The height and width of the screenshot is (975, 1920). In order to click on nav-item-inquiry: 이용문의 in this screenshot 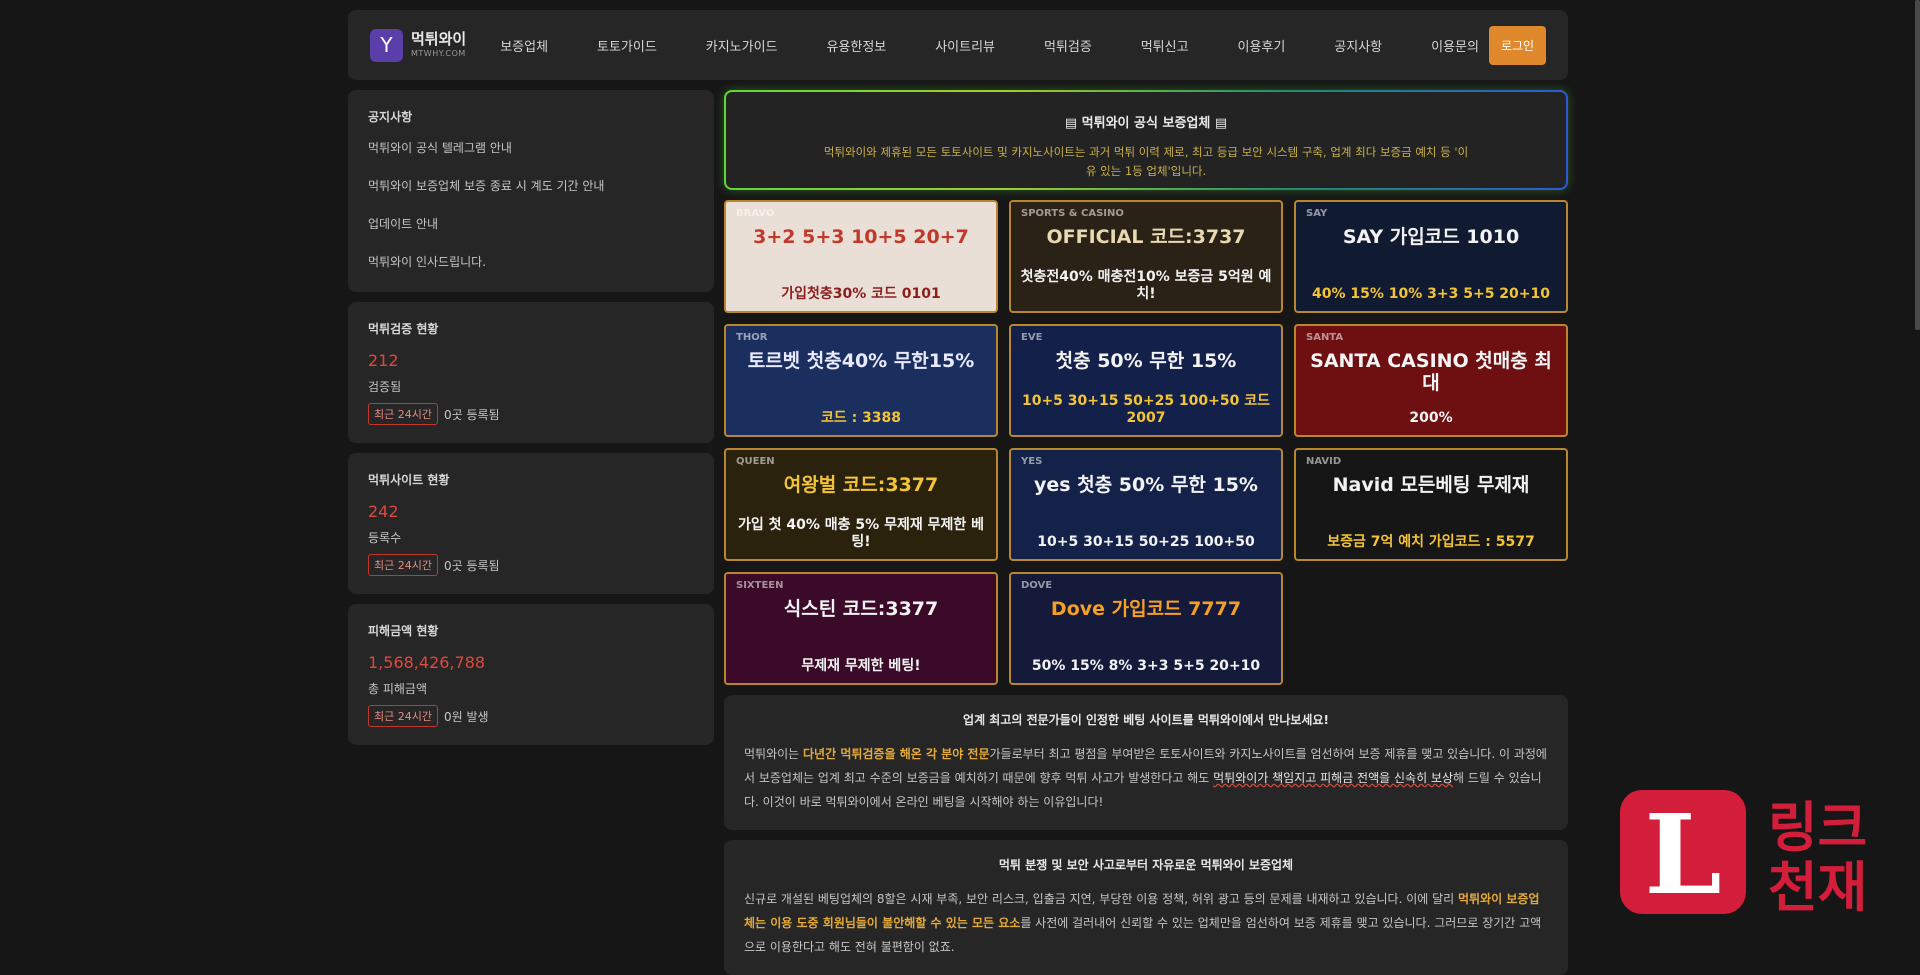, I will do `click(1455, 45)`.